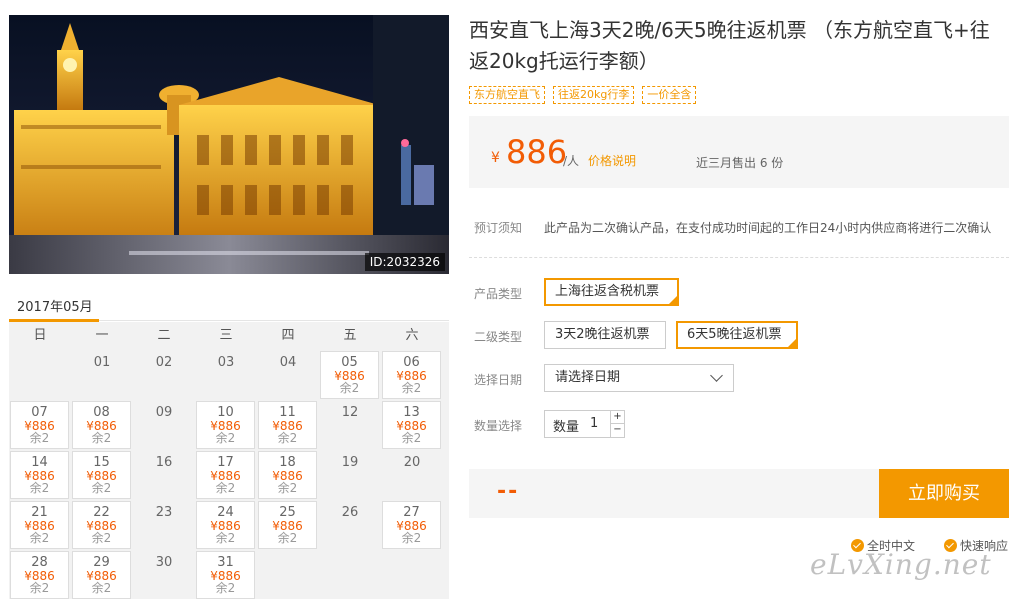 This screenshot has width=1016, height=599. What do you see at coordinates (350, 525) in the screenshot?
I see `calendar-day: 26` at bounding box center [350, 525].